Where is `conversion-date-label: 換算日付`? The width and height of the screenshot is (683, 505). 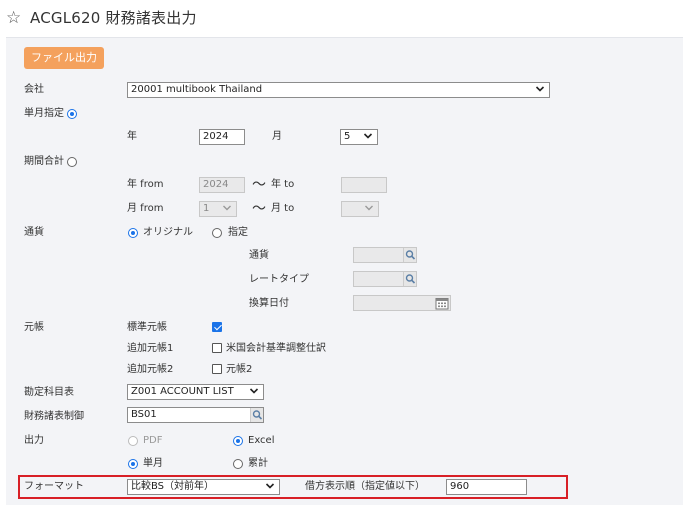 conversion-date-label: 換算日付 is located at coordinates (269, 303).